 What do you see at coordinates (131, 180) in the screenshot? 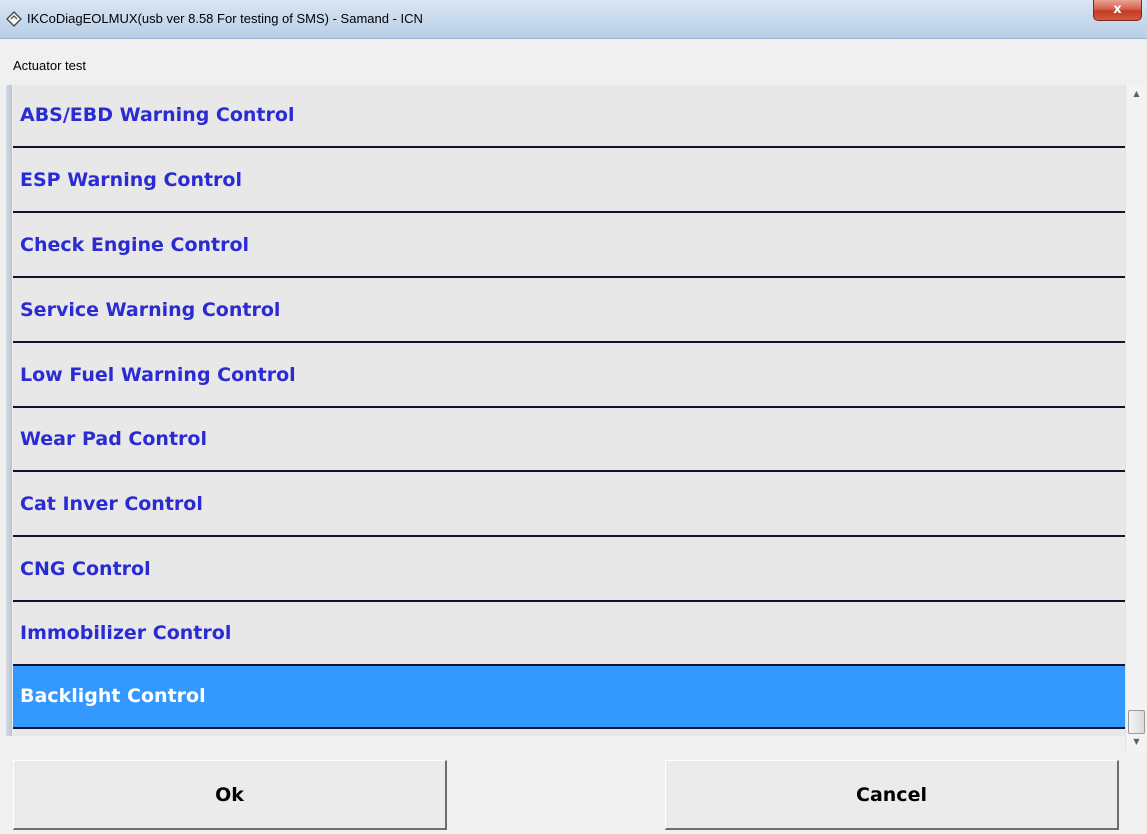
I see `list-item-label: ESP Warning Control` at bounding box center [131, 180].